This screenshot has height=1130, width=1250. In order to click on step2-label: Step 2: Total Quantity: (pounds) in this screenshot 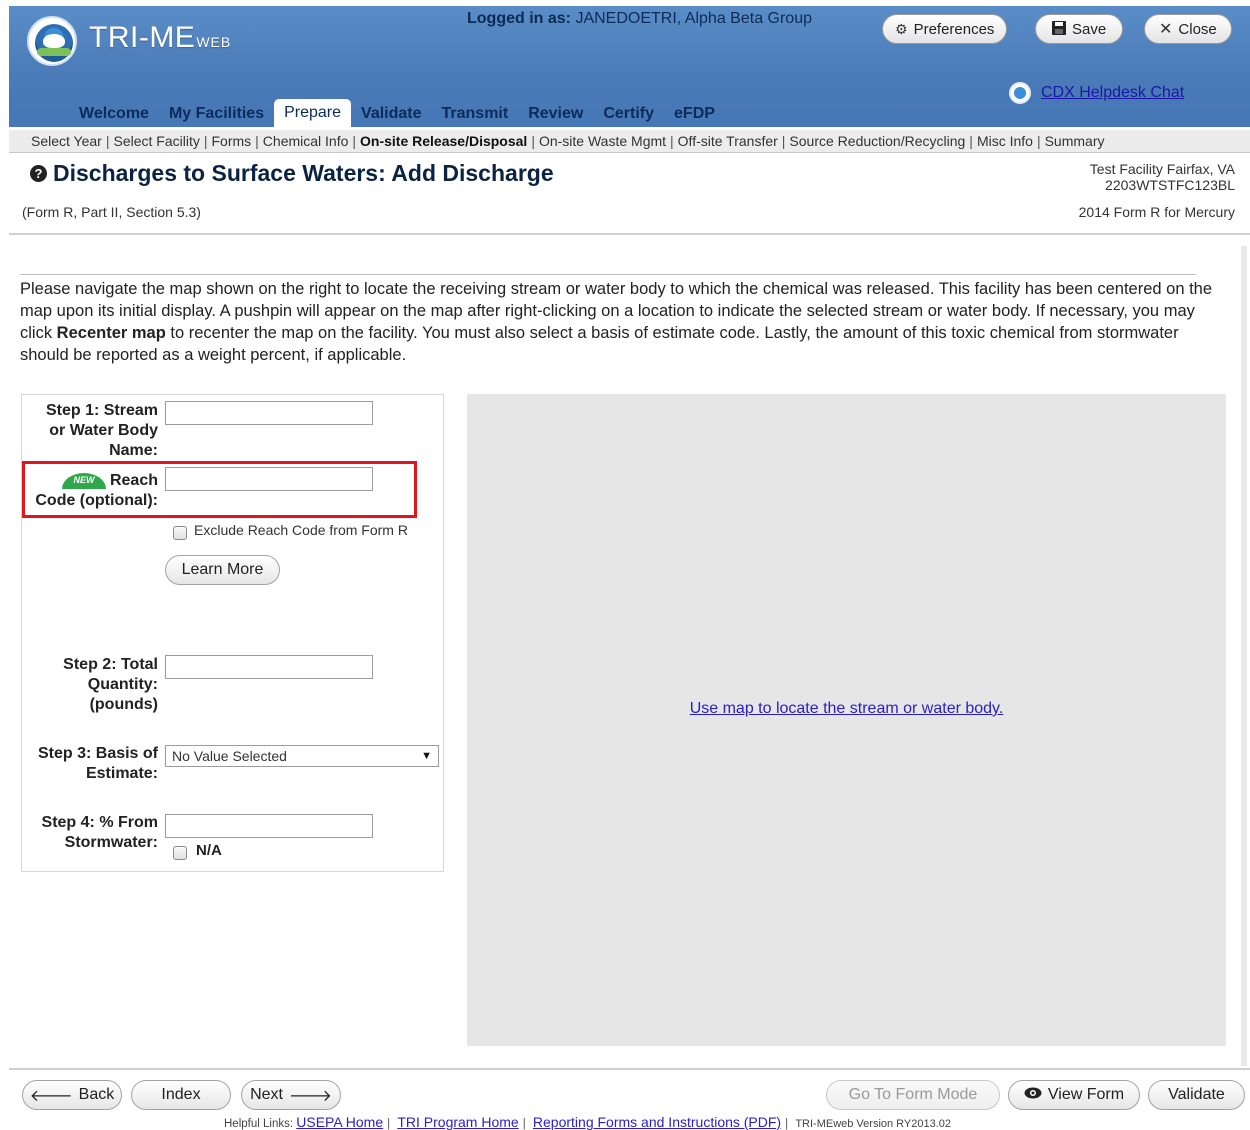, I will do `click(110, 684)`.